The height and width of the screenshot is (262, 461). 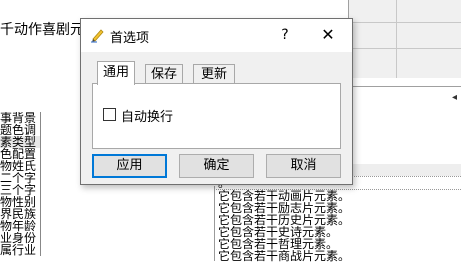 What do you see at coordinates (98, 35) in the screenshot?
I see `app-pen-icon` at bounding box center [98, 35].